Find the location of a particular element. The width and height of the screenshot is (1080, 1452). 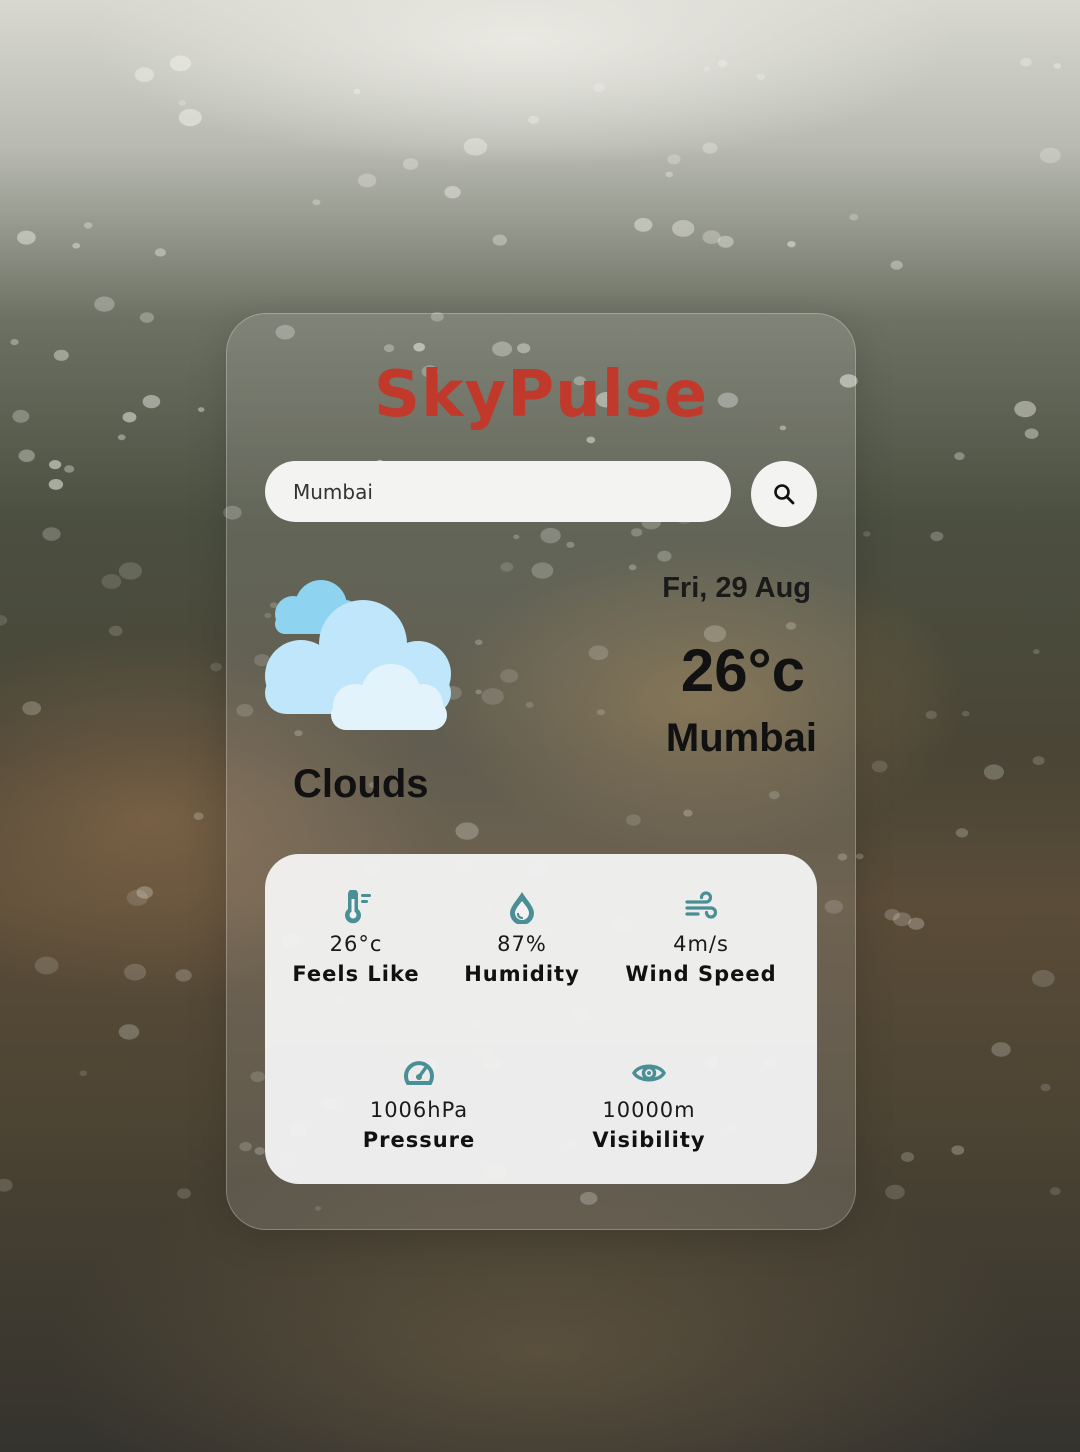

thermometer-icon is located at coordinates (358, 907).